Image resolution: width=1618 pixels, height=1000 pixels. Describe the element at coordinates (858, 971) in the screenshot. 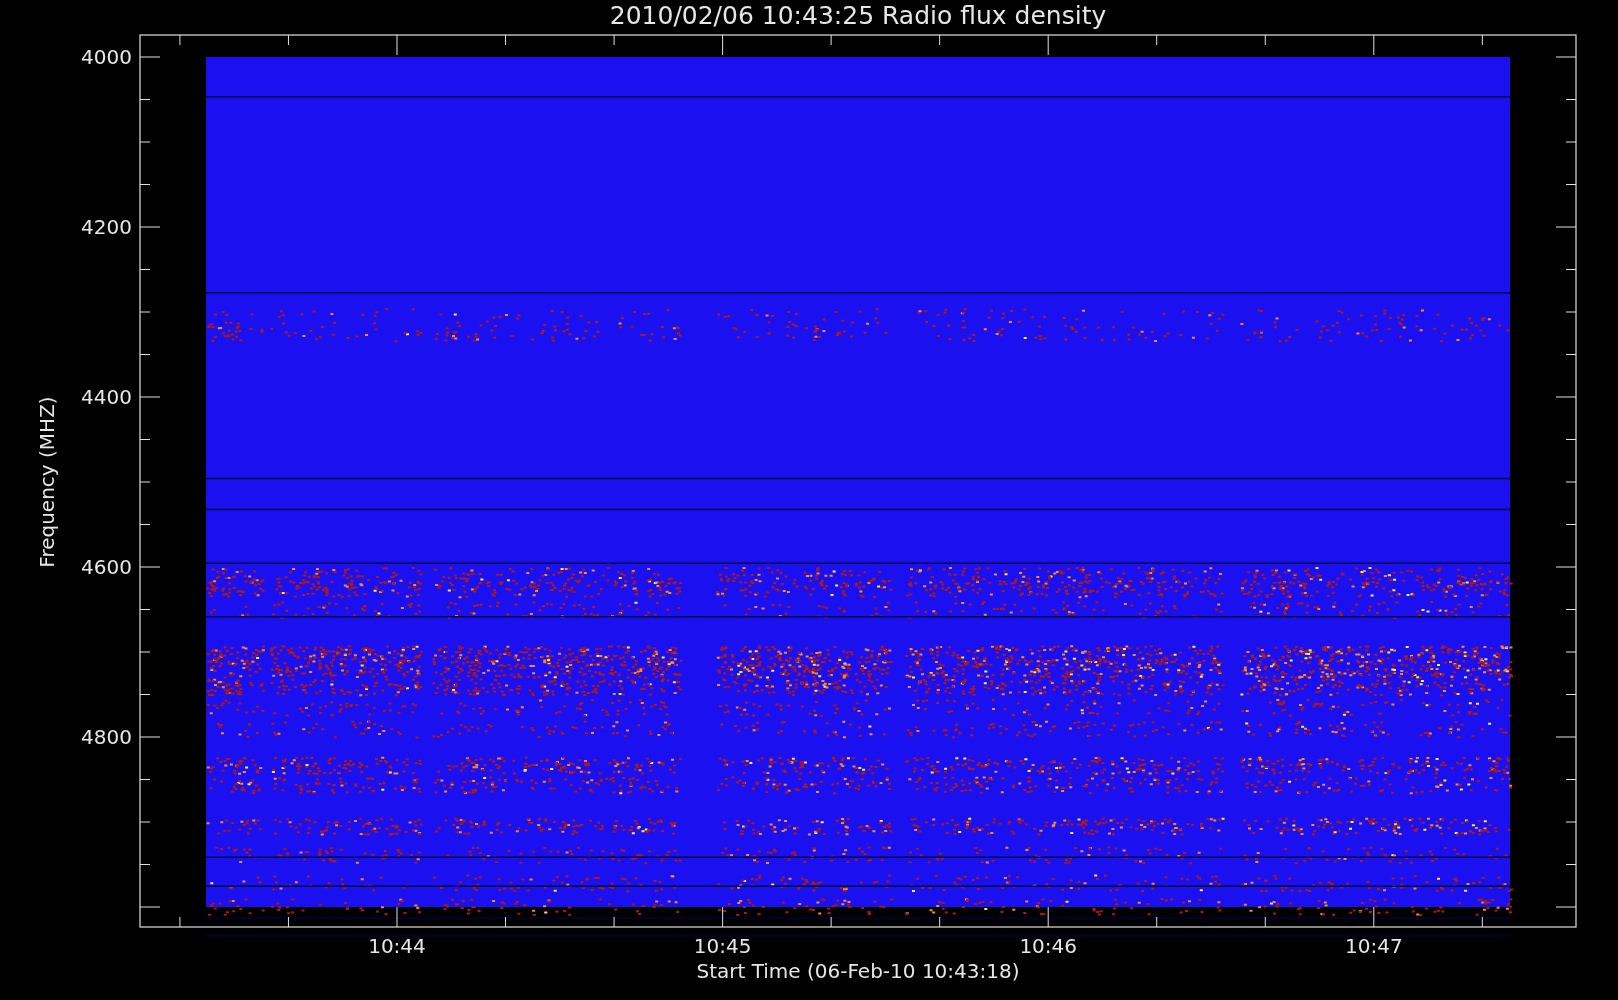

I see `axis-title: Start Time (06-Feb-10 10:43:18)` at that location.